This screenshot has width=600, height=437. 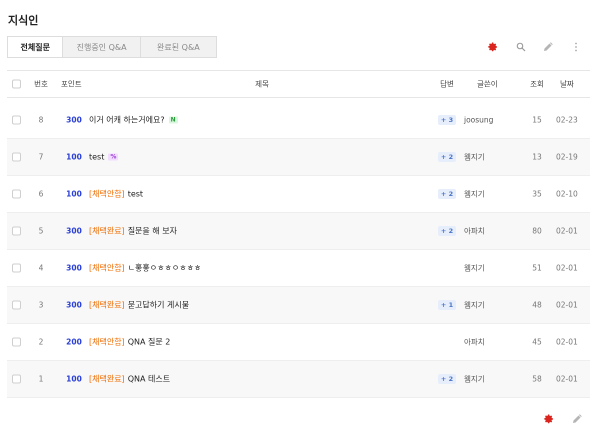 What do you see at coordinates (178, 47) in the screenshot?
I see `tab-completed: 완료된 Q&A` at bounding box center [178, 47].